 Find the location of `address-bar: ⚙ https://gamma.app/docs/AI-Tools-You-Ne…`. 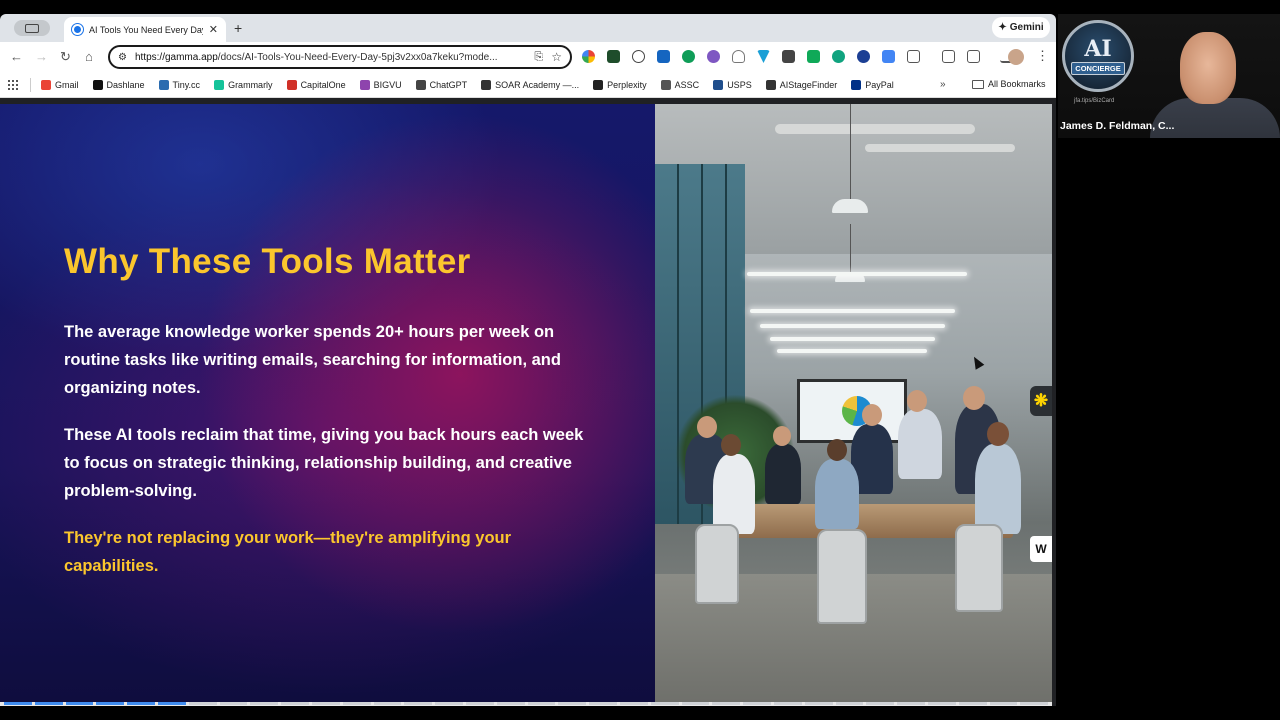

address-bar: ⚙ https://gamma.app/docs/AI-Tools-You-Ne… is located at coordinates (340, 57).